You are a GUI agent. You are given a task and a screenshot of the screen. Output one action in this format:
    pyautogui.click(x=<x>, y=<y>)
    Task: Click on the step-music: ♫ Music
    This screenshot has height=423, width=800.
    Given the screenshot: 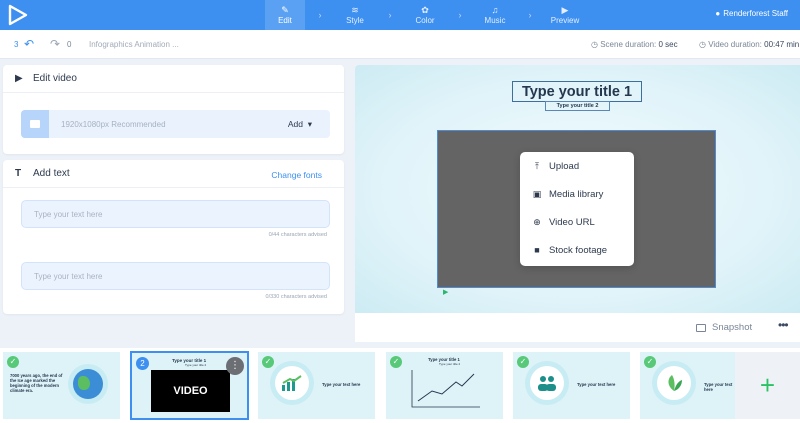 What is the action you would take?
    pyautogui.click(x=495, y=15)
    